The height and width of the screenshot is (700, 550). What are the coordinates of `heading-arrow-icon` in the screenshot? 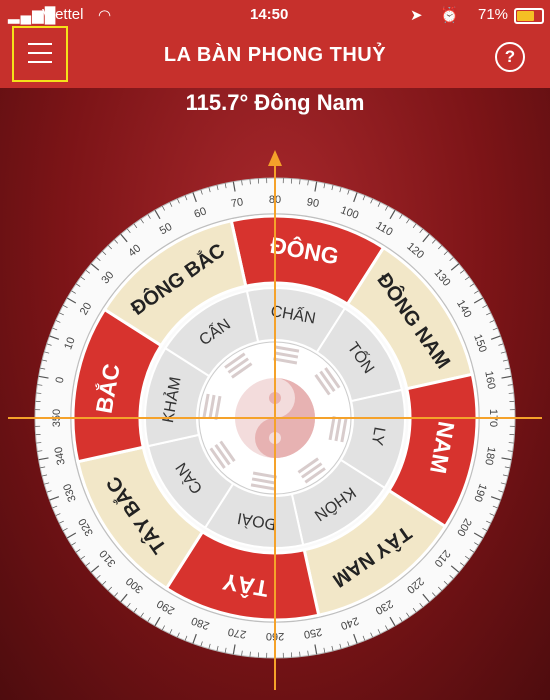 It's located at (275, 158).